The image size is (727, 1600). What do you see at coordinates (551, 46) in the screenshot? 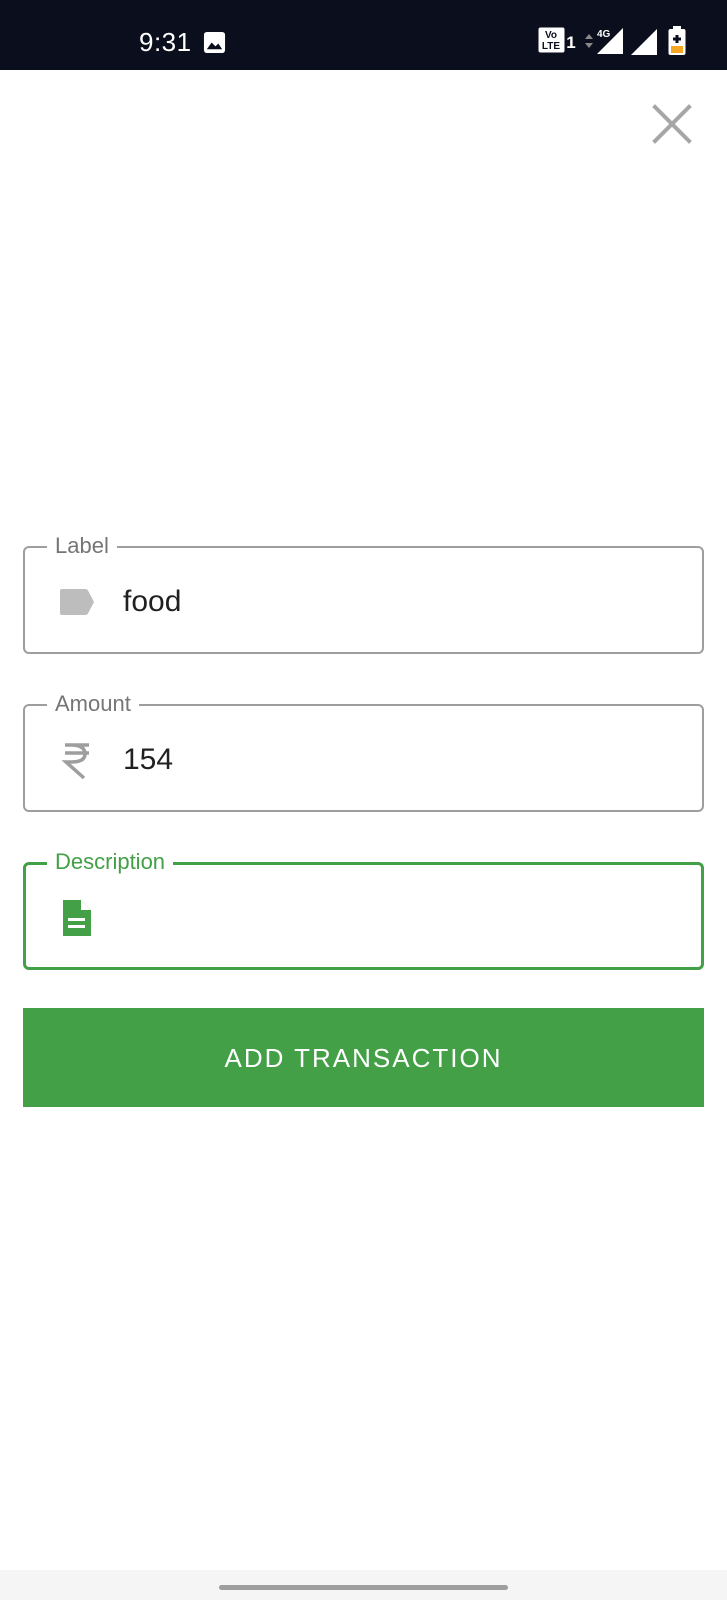
I see `svg-text: LTE` at bounding box center [551, 46].